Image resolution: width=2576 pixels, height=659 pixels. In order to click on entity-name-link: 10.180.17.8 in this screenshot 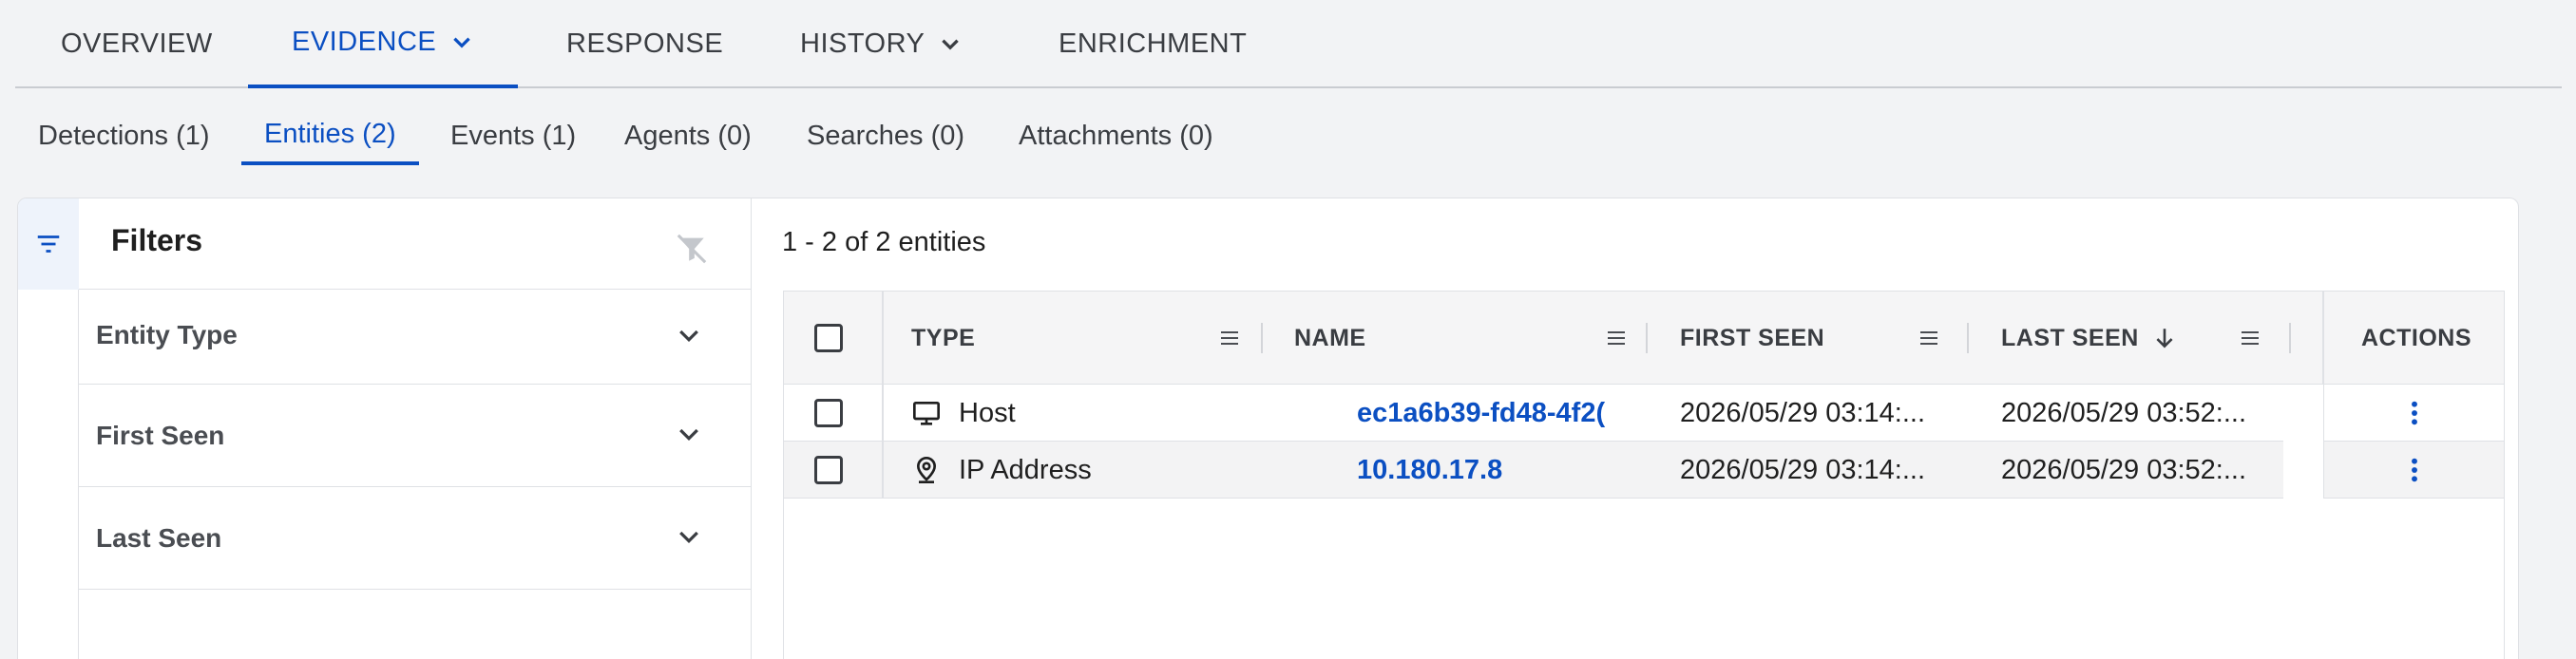, I will do `click(1488, 470)`.